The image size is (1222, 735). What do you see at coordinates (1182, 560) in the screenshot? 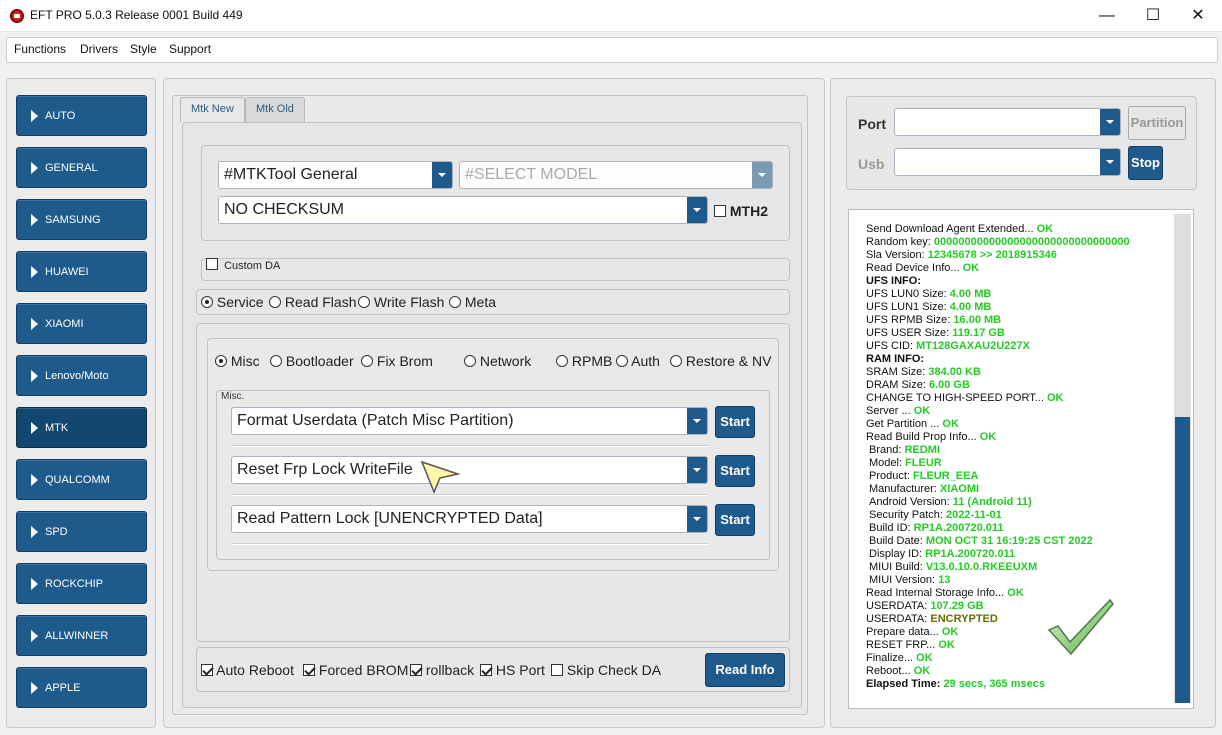
I see `log-scrollbar-thumb` at bounding box center [1182, 560].